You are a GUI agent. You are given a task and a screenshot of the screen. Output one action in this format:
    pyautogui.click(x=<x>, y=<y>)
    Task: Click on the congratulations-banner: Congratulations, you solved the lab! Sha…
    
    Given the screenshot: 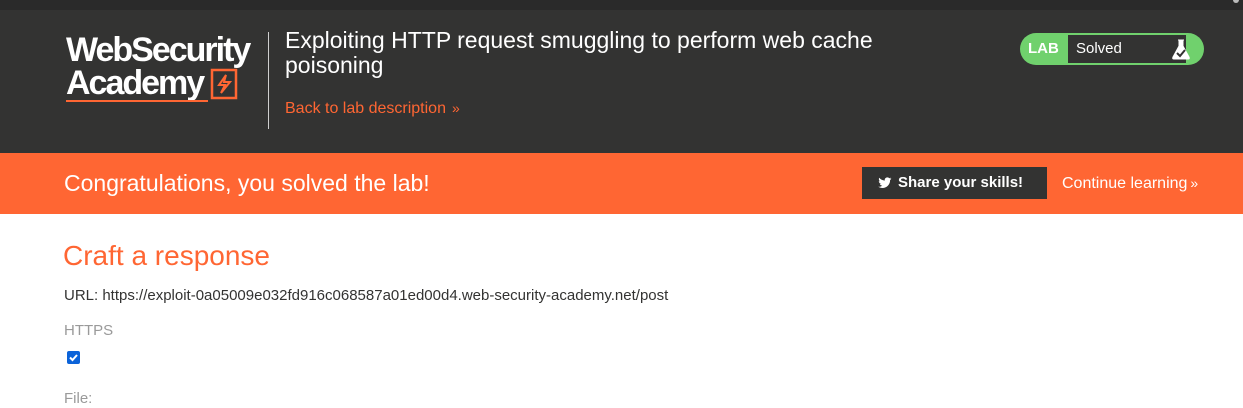 What is the action you would take?
    pyautogui.click(x=621, y=183)
    